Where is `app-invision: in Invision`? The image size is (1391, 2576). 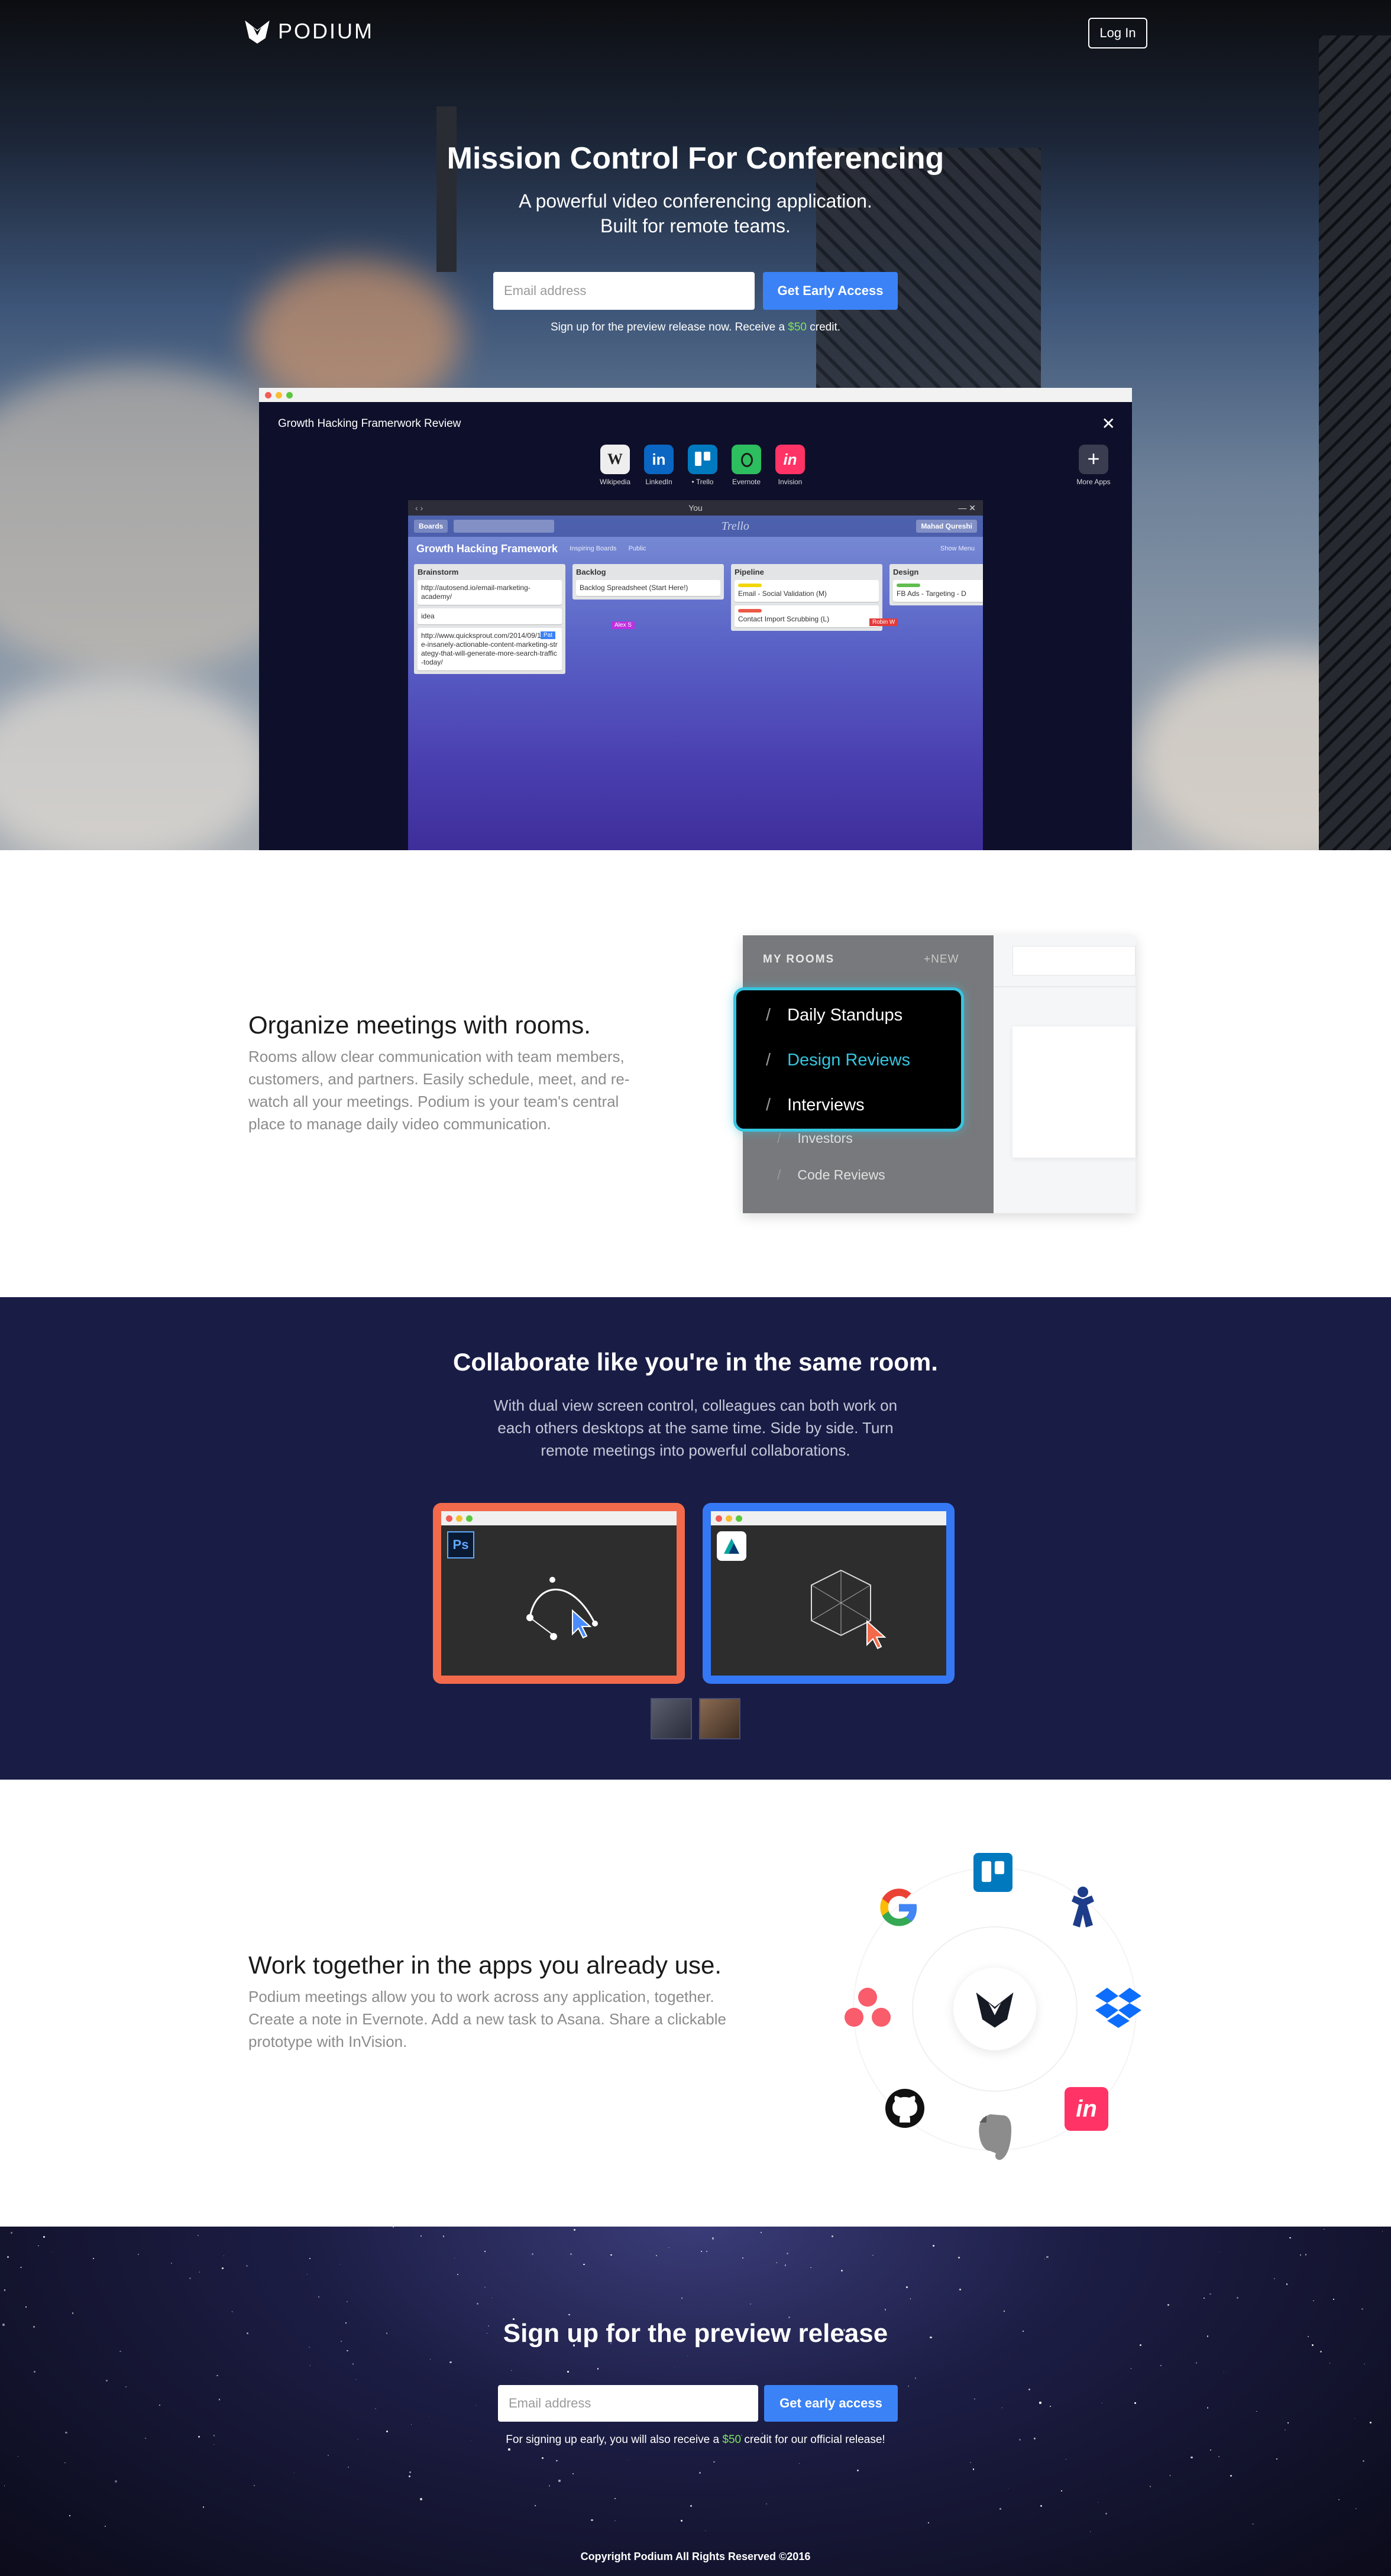 app-invision: in Invision is located at coordinates (790, 465).